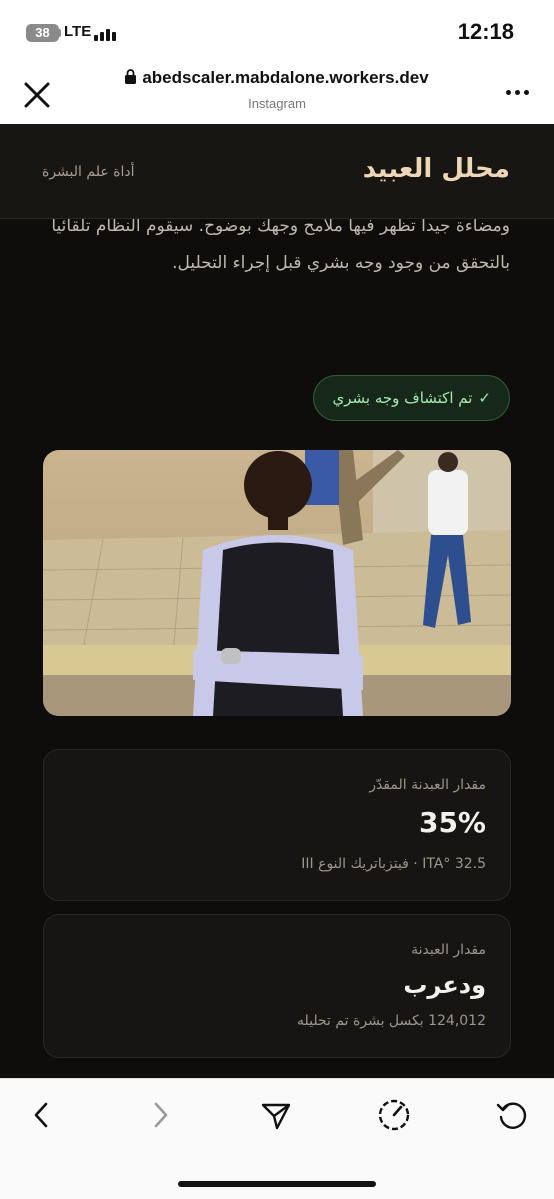  Describe the element at coordinates (277, 1184) in the screenshot. I see `home-indicator` at that location.